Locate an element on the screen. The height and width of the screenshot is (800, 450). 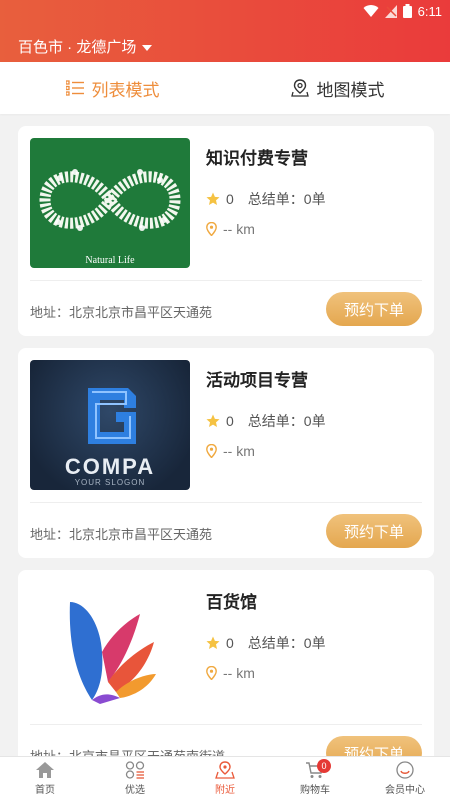
nav-label-home: 首页 is located at coordinates (45, 790).